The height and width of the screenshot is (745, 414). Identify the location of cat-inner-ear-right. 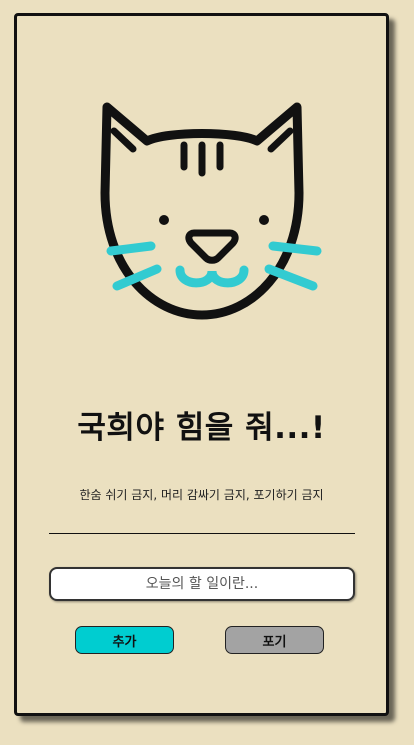
(280, 140).